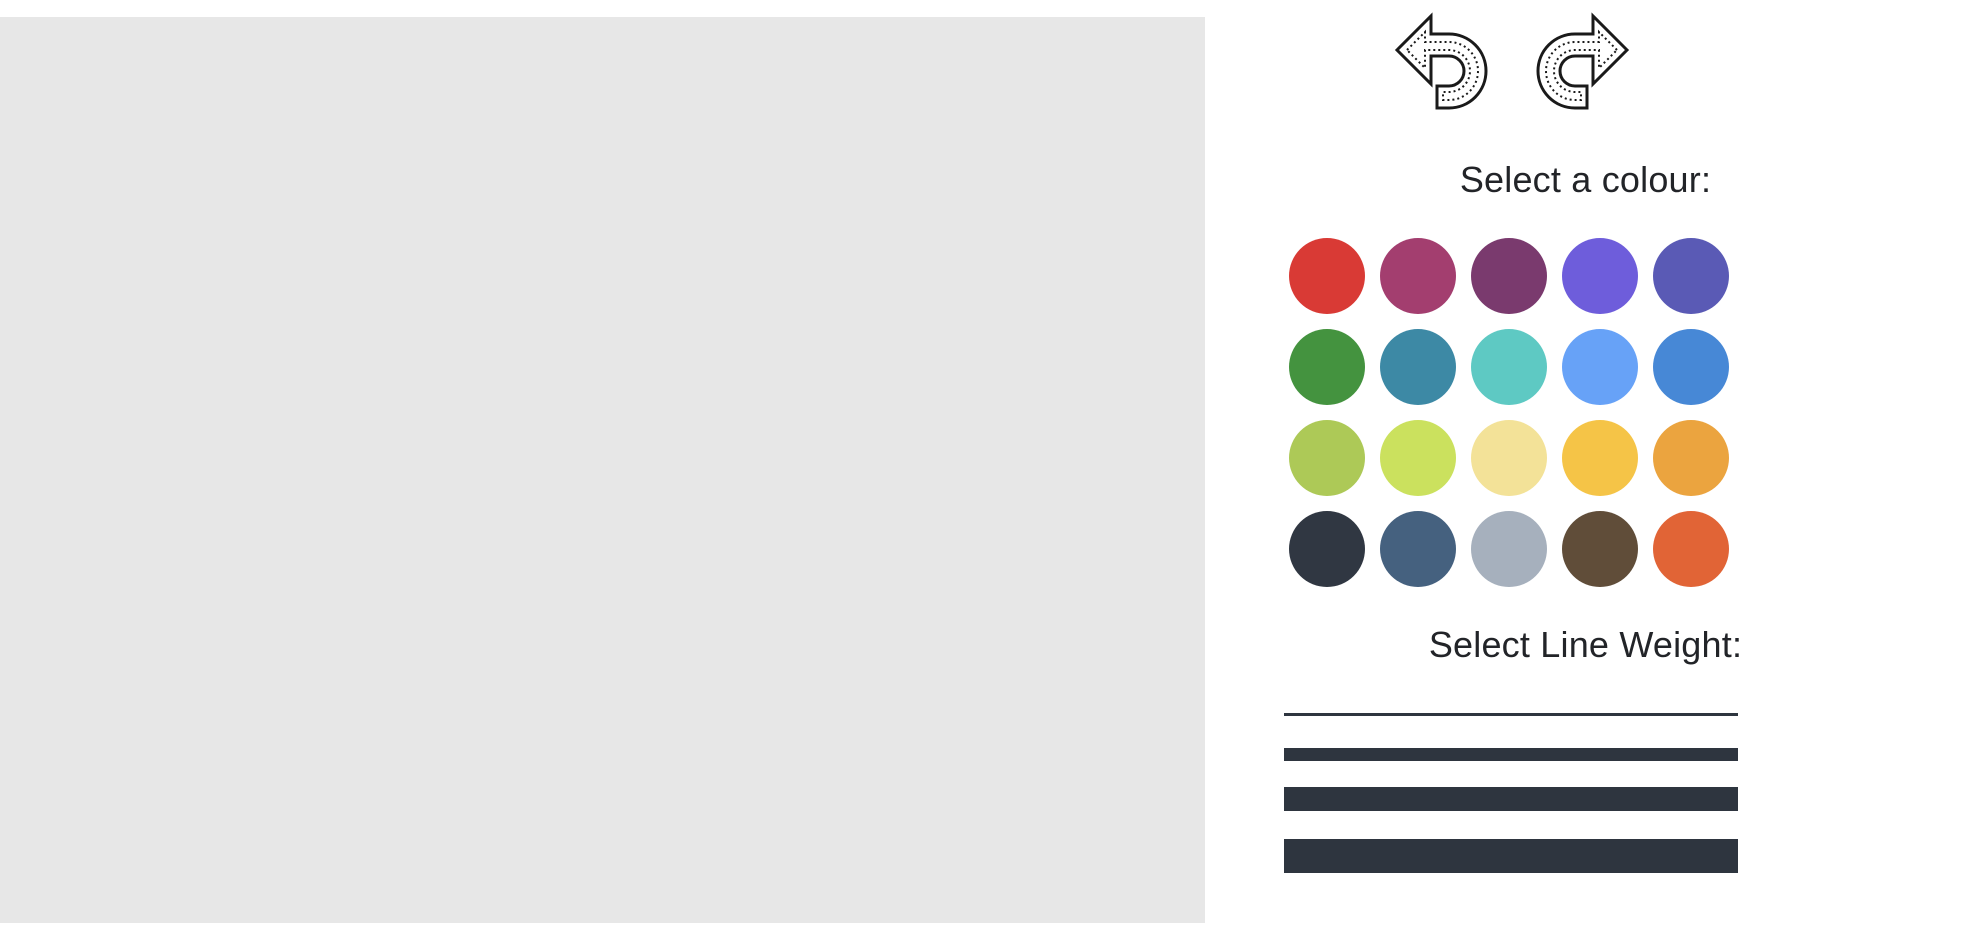 This screenshot has height=932, width=1966. I want to click on undo-arrow-icon, so click(1441, 61).